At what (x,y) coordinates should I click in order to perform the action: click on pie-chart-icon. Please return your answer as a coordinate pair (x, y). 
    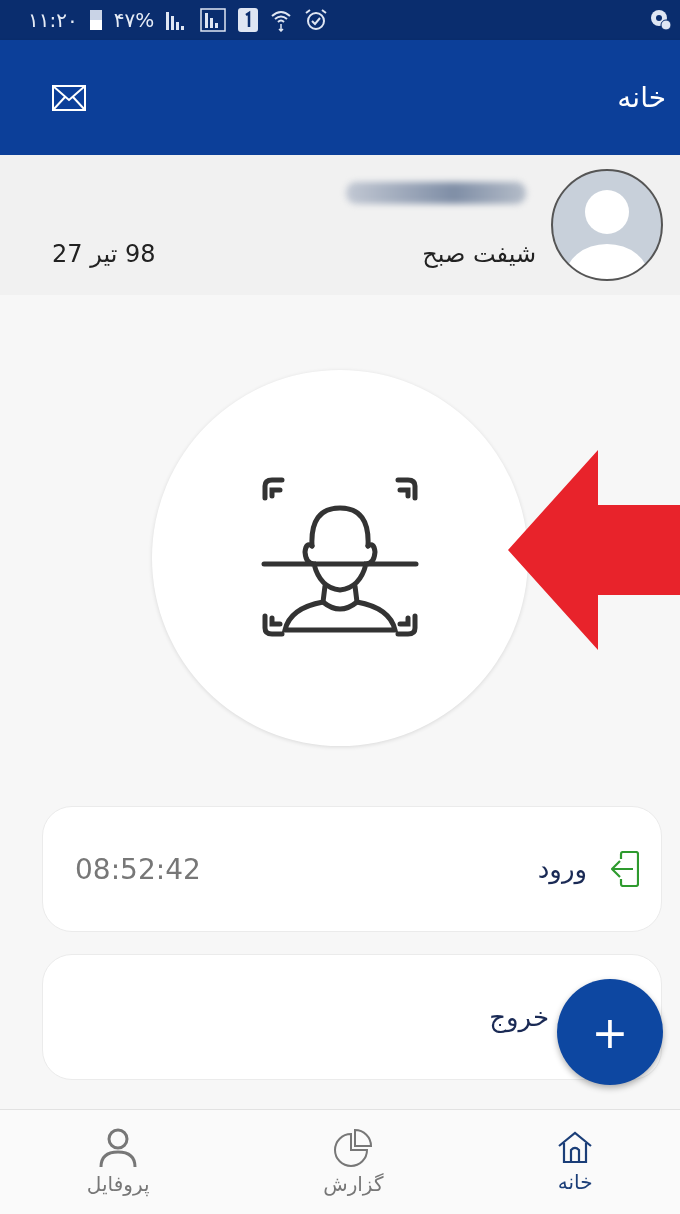
    Looking at the image, I should click on (353, 1148).